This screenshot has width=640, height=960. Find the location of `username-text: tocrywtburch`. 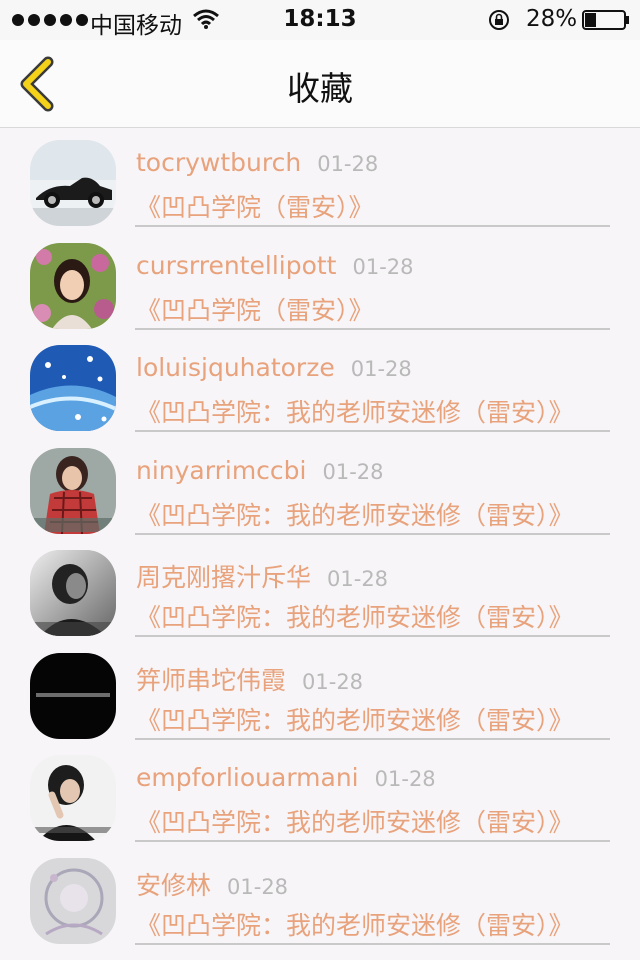

username-text: tocrywtburch is located at coordinates (218, 162).